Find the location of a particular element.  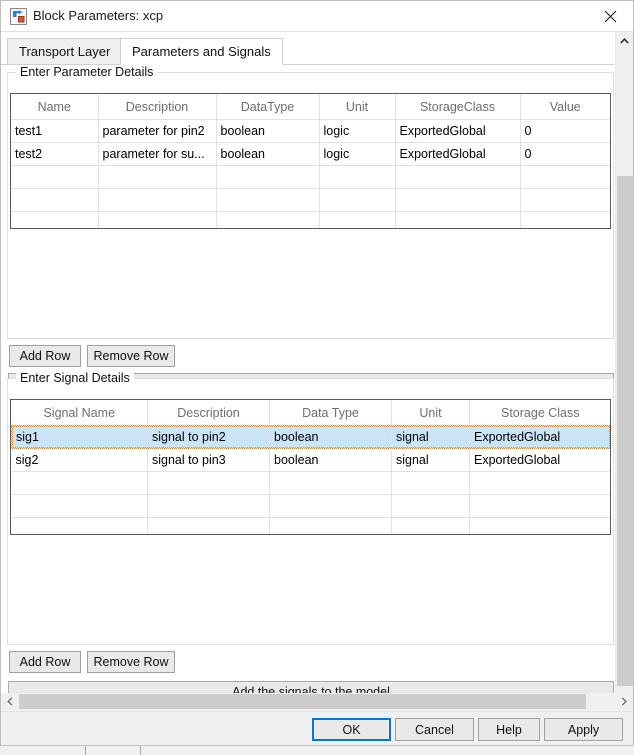

help-button: Help is located at coordinates (509, 729).